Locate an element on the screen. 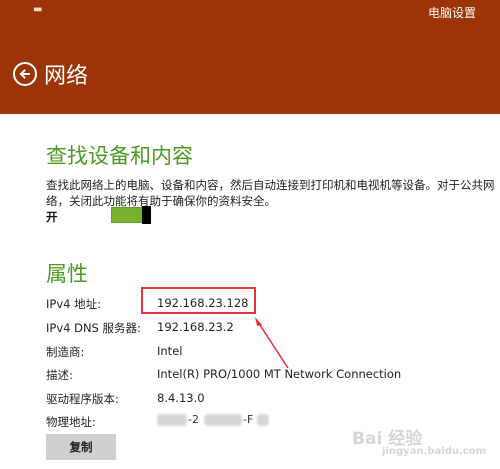 Image resolution: width=500 pixels, height=469 pixels. ipv4-address-label: IPv4 地址: is located at coordinates (73, 304).